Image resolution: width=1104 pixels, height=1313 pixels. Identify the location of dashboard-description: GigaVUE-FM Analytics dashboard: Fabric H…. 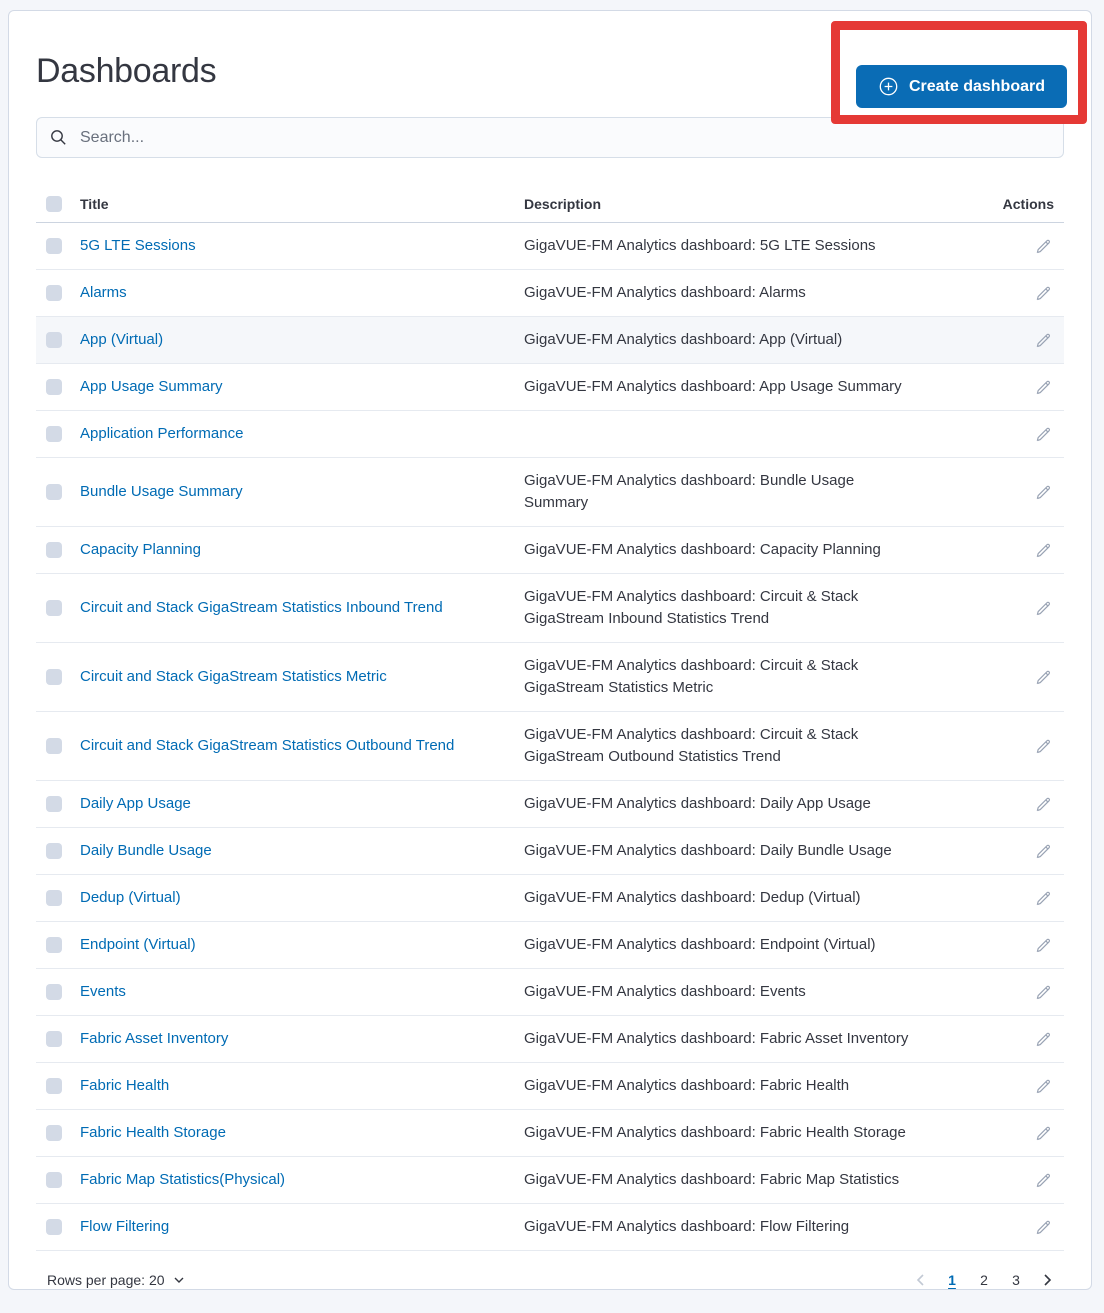
(687, 1085).